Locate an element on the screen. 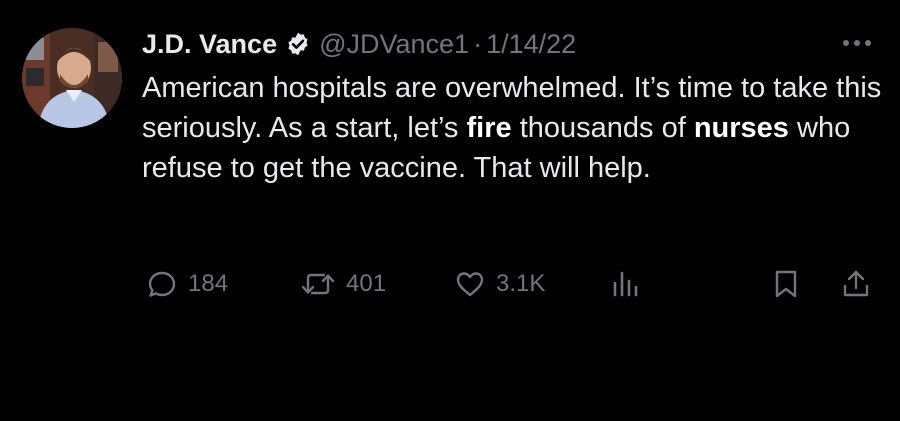 This screenshot has width=900, height=421. reply-icon is located at coordinates (162, 284).